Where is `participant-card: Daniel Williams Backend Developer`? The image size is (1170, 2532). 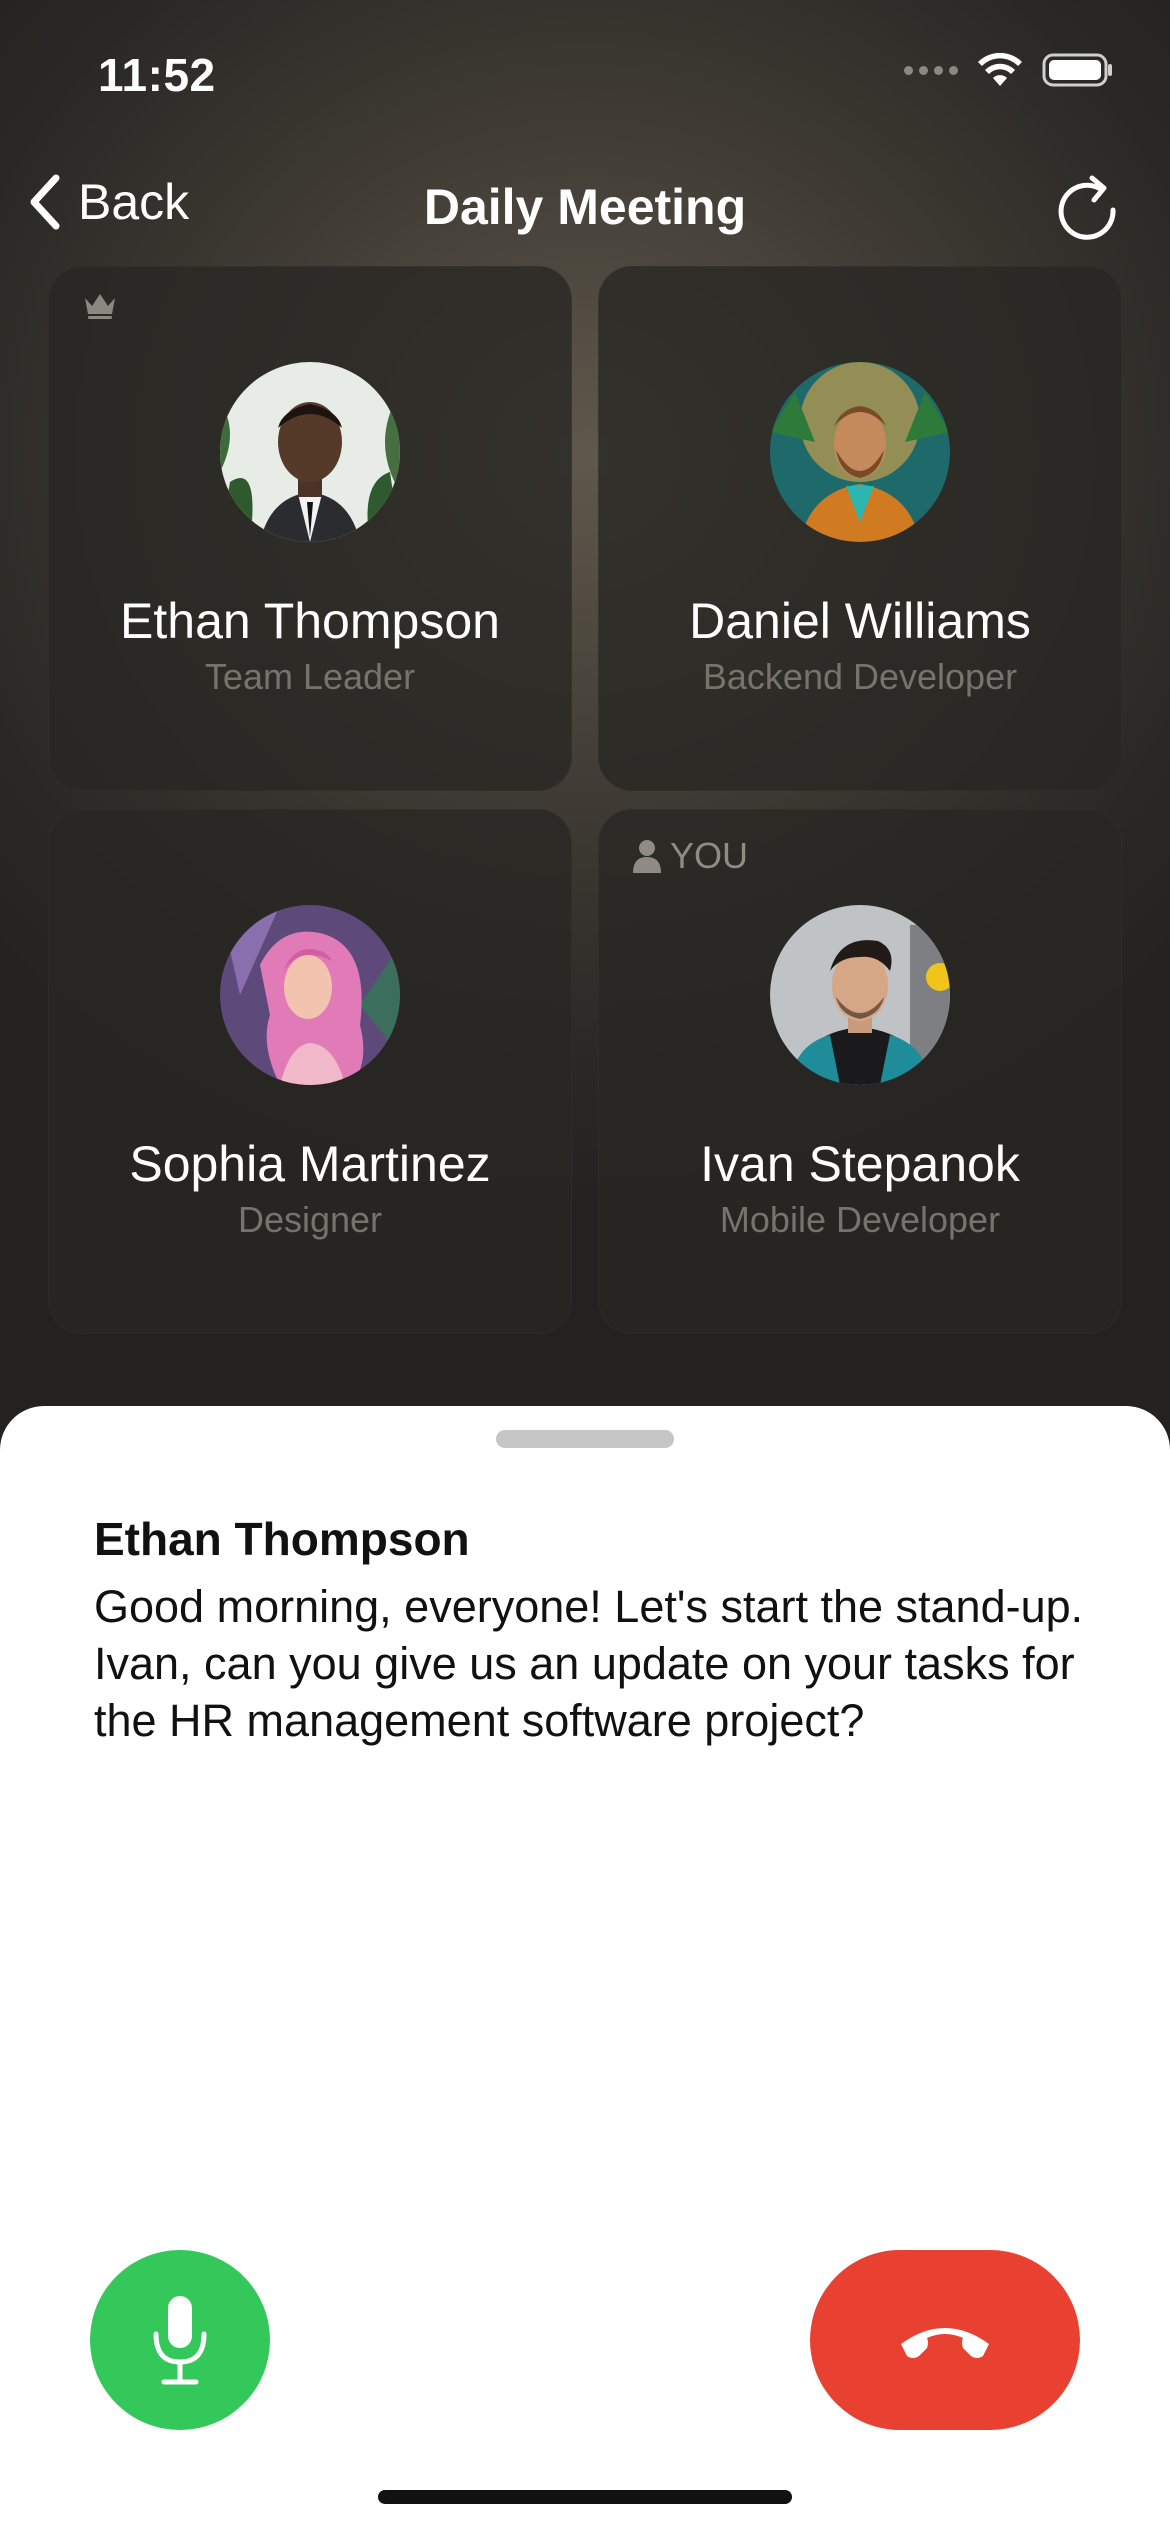 participant-card: Daniel Williams Backend Developer is located at coordinates (860, 528).